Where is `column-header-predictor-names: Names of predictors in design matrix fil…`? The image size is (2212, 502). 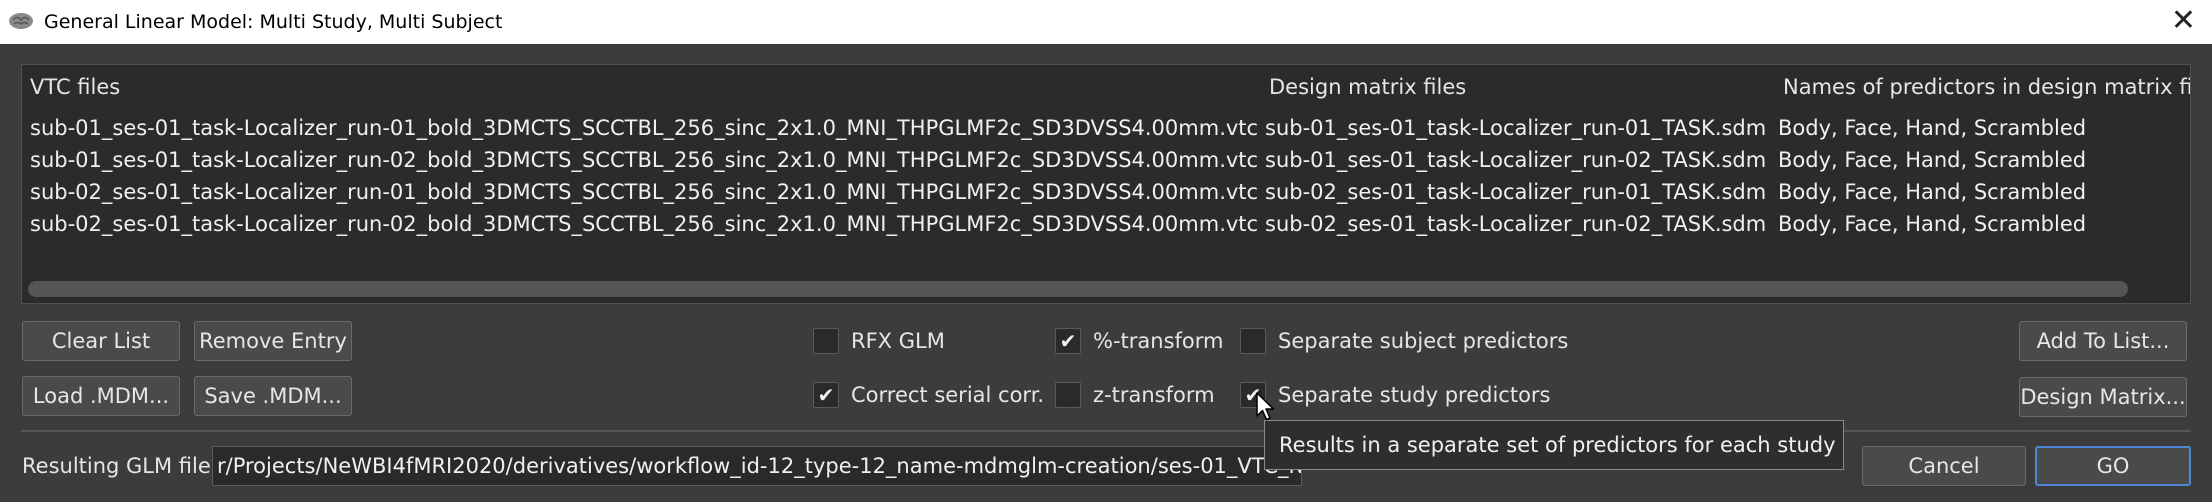
column-header-predictor-names: Names of predictors in design matrix fil… is located at coordinates (1986, 87).